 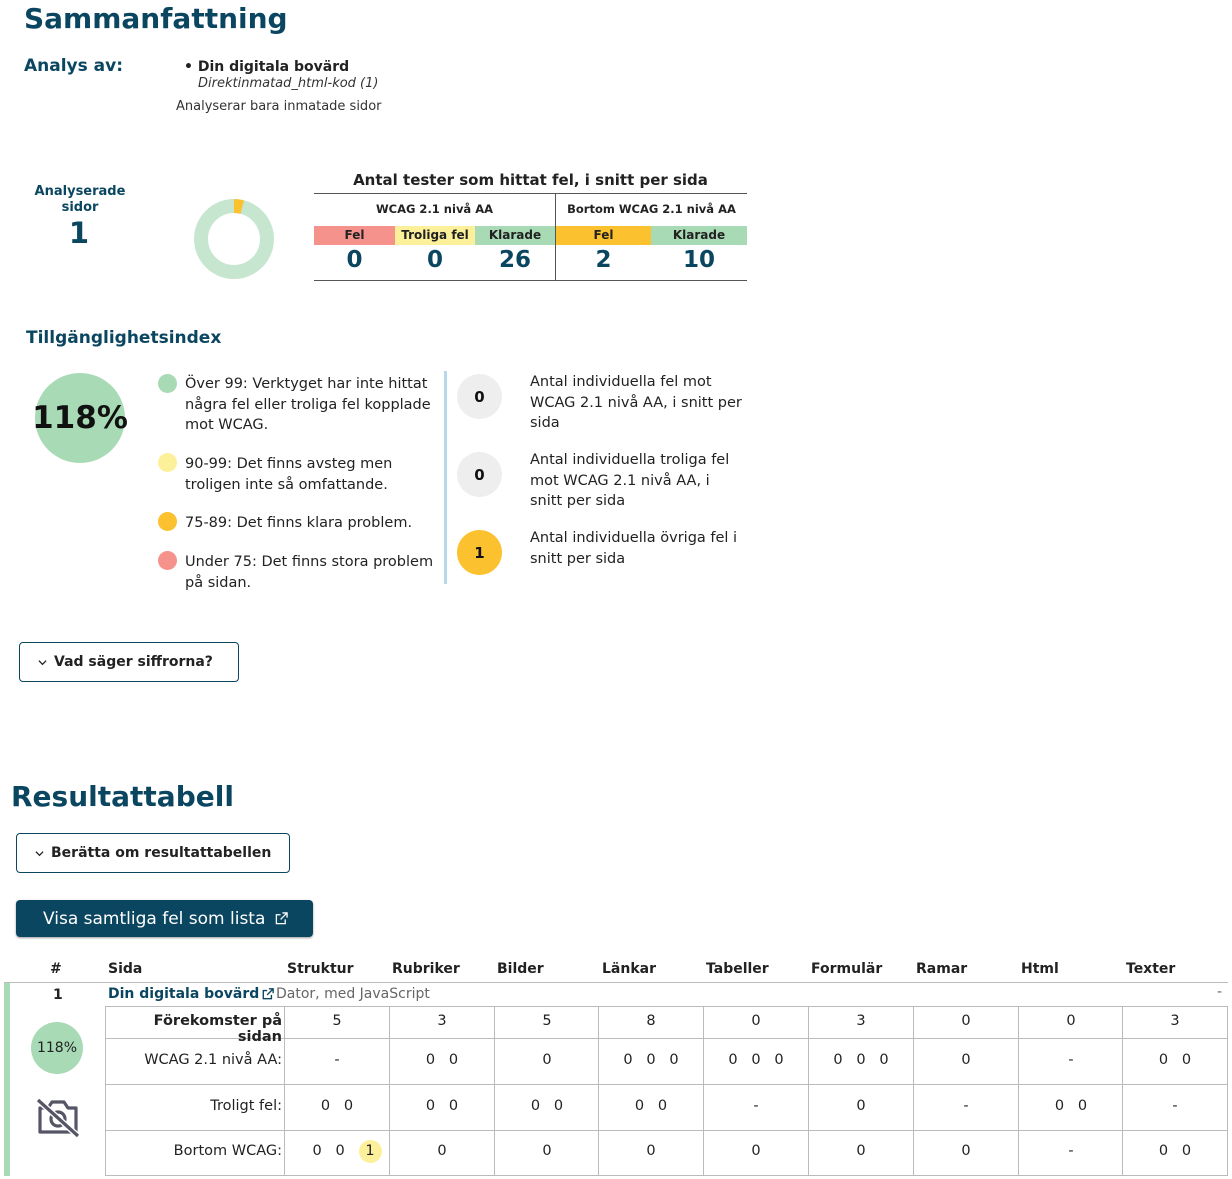 What do you see at coordinates (74, 66) in the screenshot?
I see `analysis-label: Analys av:` at bounding box center [74, 66].